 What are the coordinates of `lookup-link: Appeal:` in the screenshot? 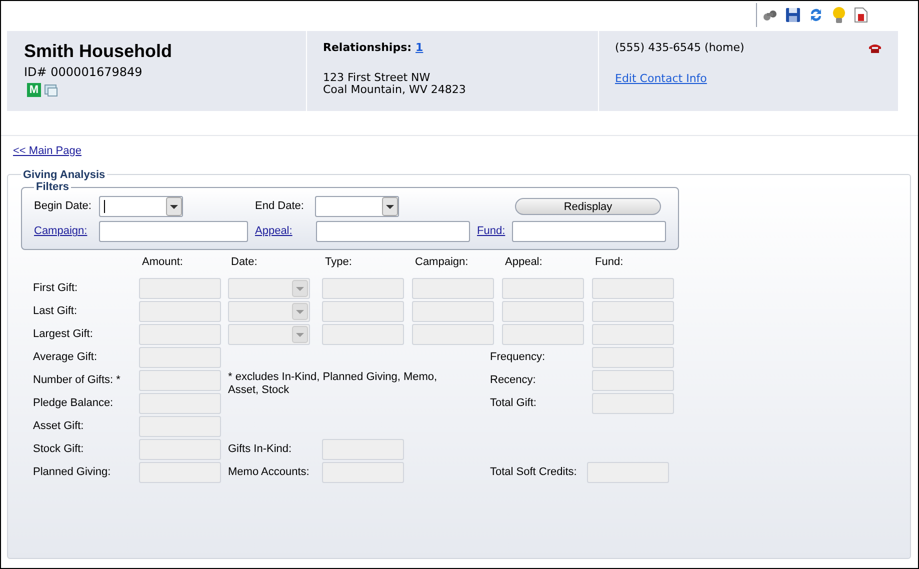 It's located at (285, 231).